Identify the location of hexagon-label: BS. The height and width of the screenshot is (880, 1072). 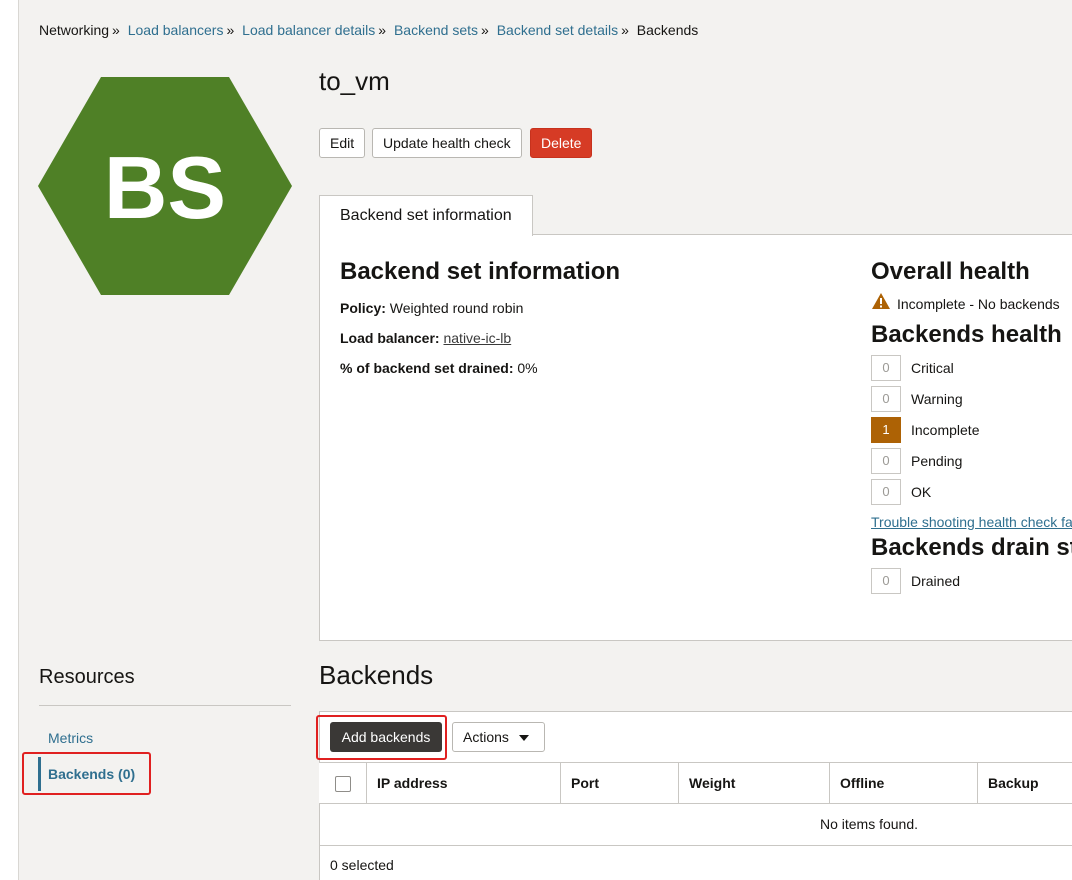
(165, 187).